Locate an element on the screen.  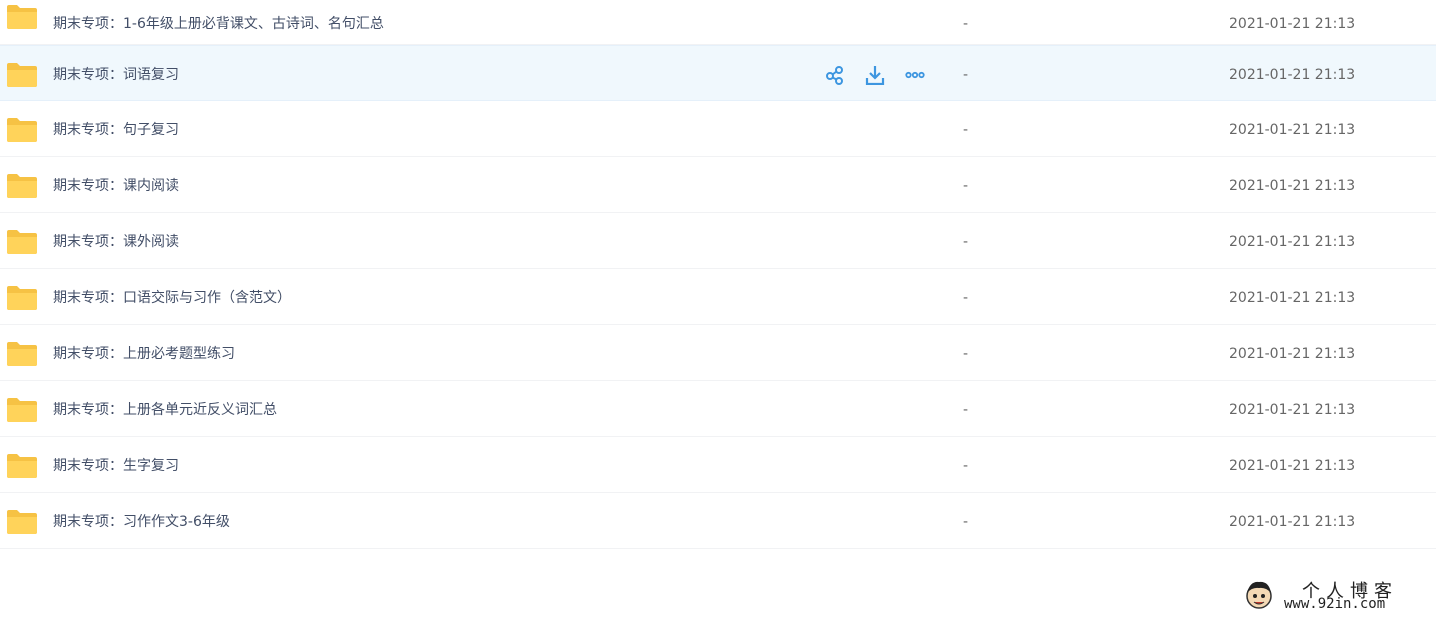
file-name: 期末专项：上册各单元近反义词汇总 is located at coordinates (165, 410).